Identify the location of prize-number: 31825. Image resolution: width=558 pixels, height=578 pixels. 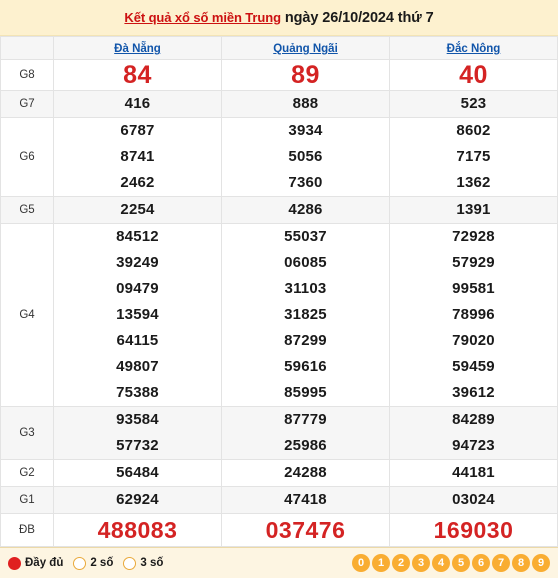
(305, 314).